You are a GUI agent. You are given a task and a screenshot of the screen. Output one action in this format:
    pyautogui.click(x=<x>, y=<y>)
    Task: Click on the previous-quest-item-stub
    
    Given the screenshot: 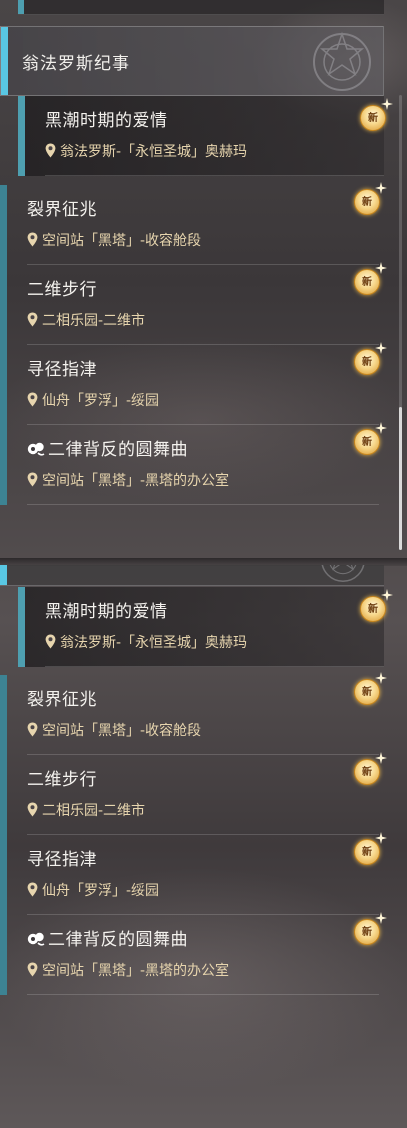 What is the action you would take?
    pyautogui.click(x=201, y=7)
    